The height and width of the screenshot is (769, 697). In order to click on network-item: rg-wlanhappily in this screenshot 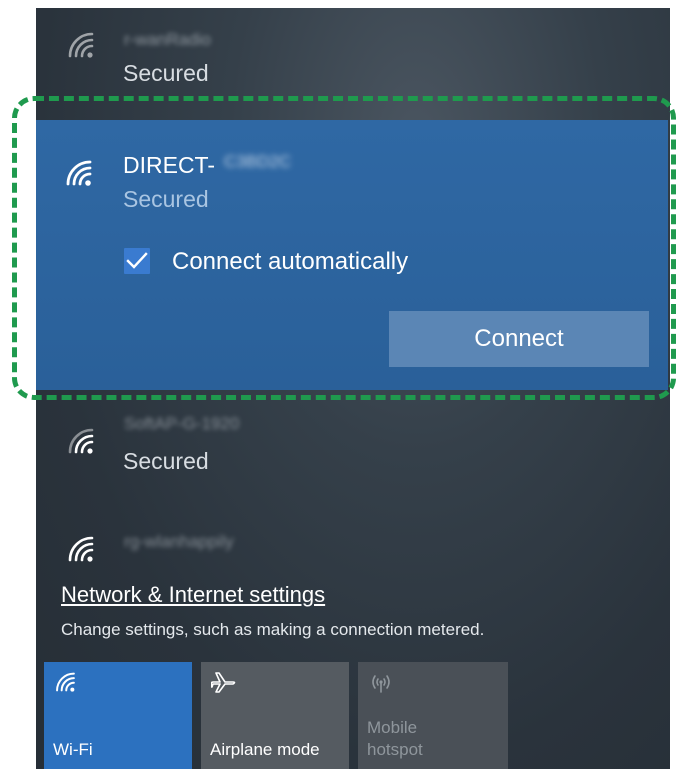, I will do `click(353, 548)`.